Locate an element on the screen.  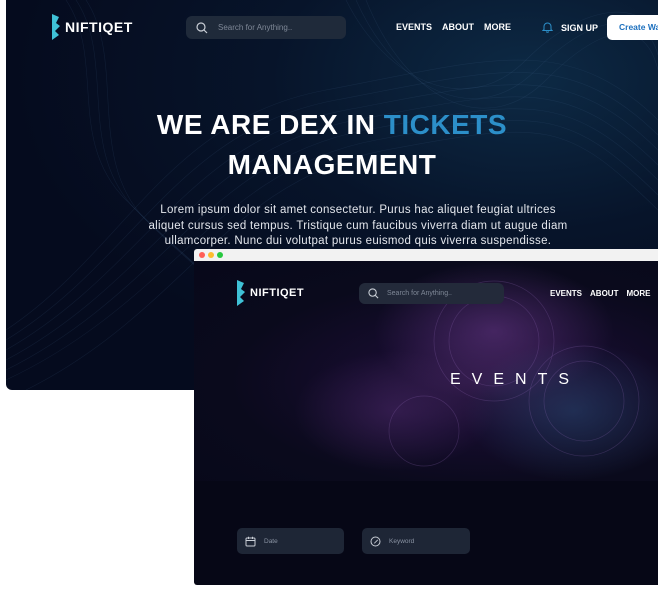
hero-headline: WE ARE DEX IN TICKETS is located at coordinates (332, 125).